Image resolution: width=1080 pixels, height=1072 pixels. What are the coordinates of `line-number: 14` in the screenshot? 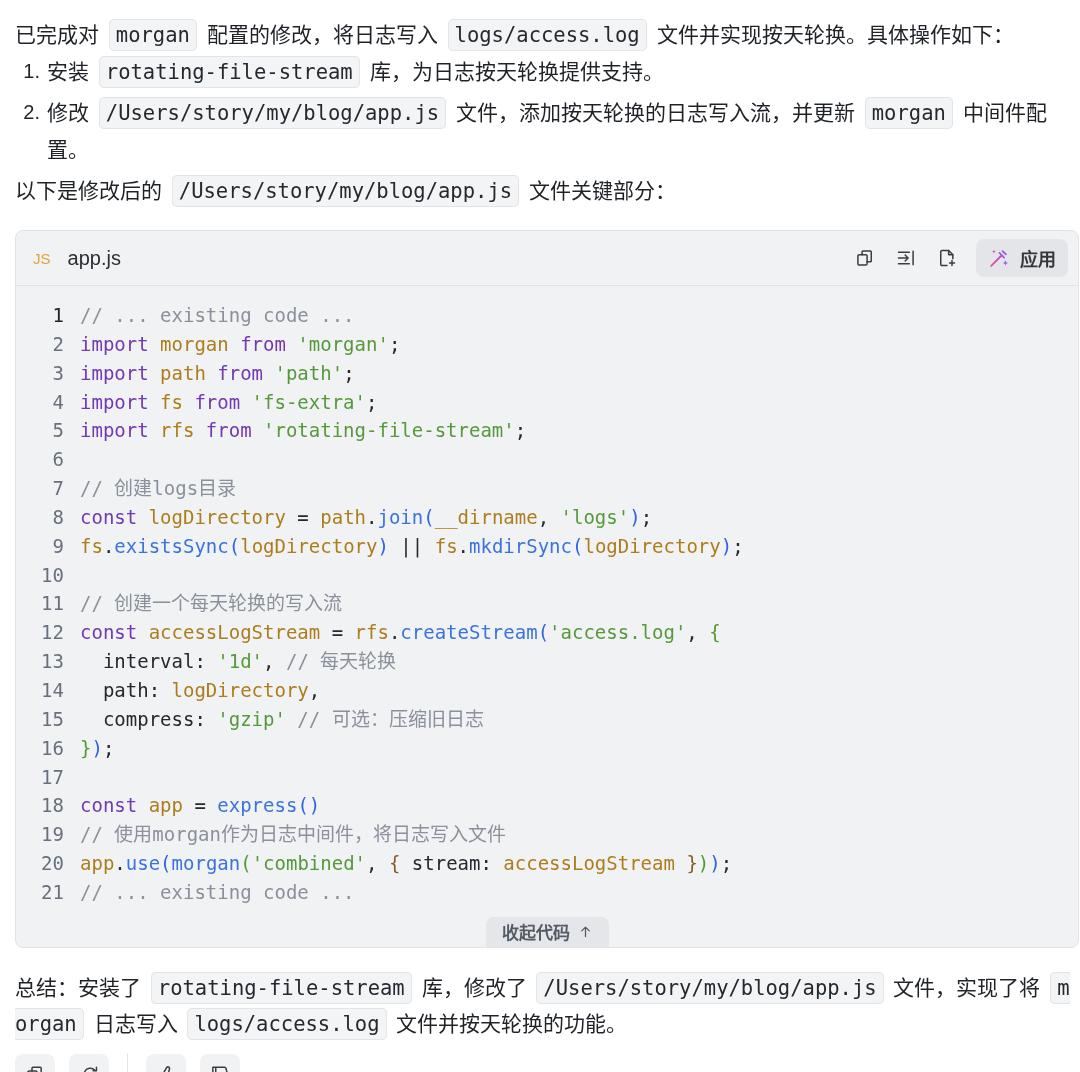 It's located at (52, 690).